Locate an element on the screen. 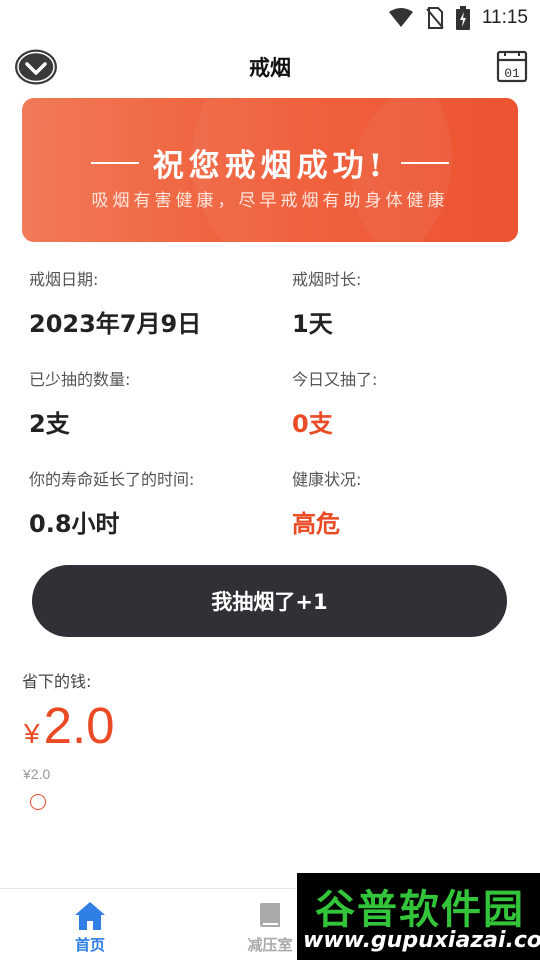 The height and width of the screenshot is (960, 540). quit-duration-label: 戒烟时长: is located at coordinates (327, 279).